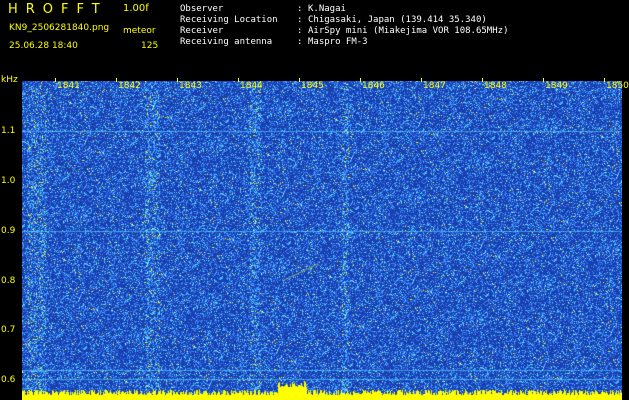 This screenshot has width=629, height=400. I want to click on file-name: KN9_2506281840.png, so click(59, 28).